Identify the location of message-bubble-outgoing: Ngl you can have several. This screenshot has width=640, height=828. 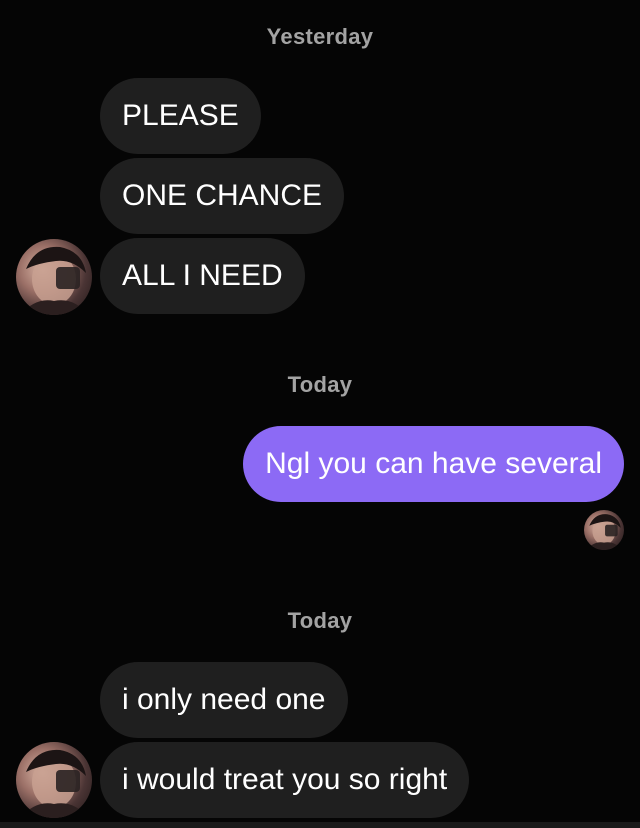
(433, 464).